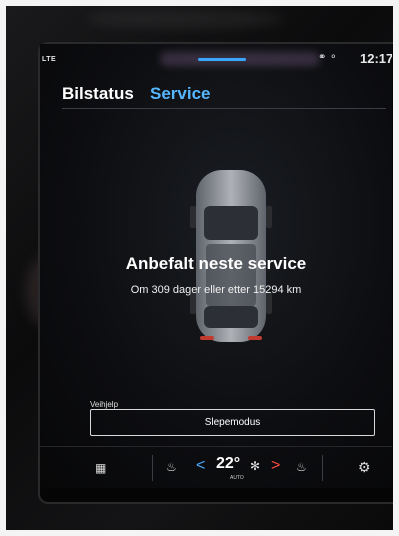  I want to click on climate-bar: ▦ ♨ < 22° AUTO ✻ > ♨ ⚙, so click(216, 467).